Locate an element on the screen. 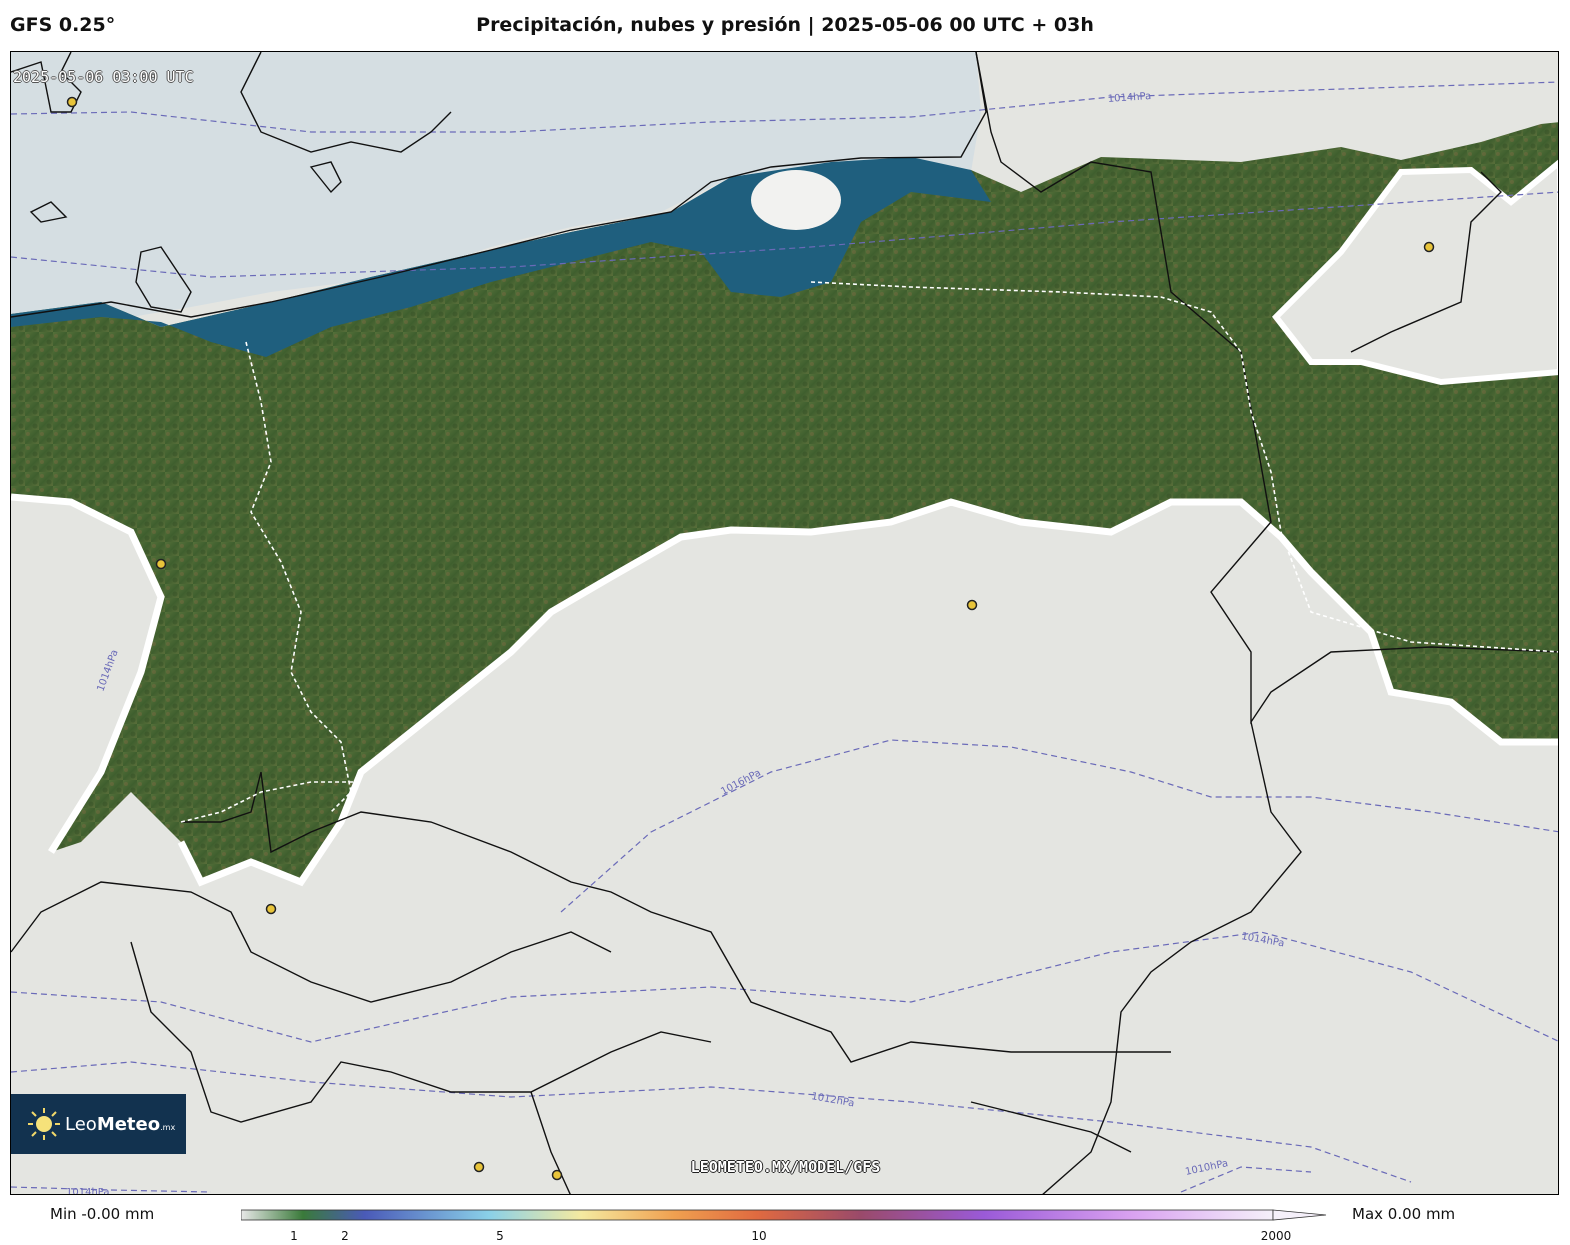 The width and height of the screenshot is (1570, 1245). colorbar-tick: 1 is located at coordinates (294, 1236).